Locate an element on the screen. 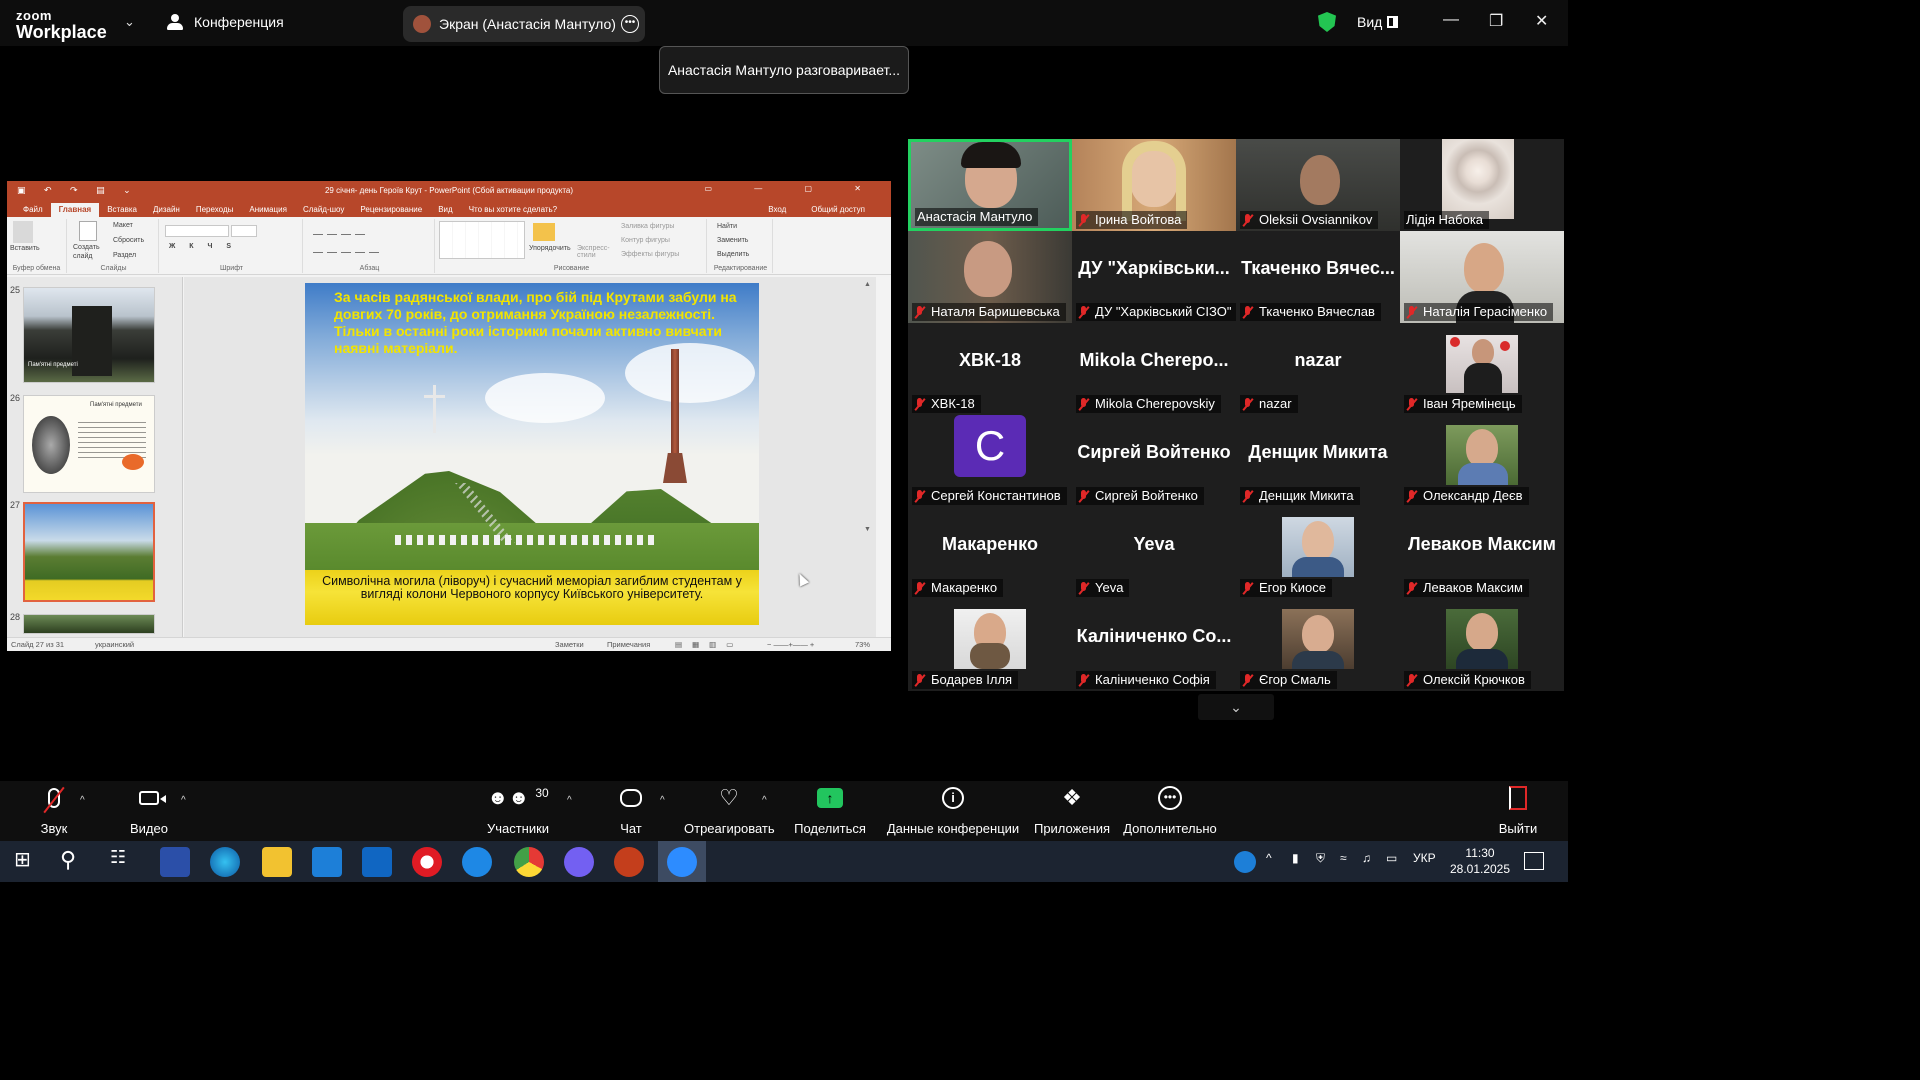  volume-icon: ♫ is located at coordinates (1366, 858).